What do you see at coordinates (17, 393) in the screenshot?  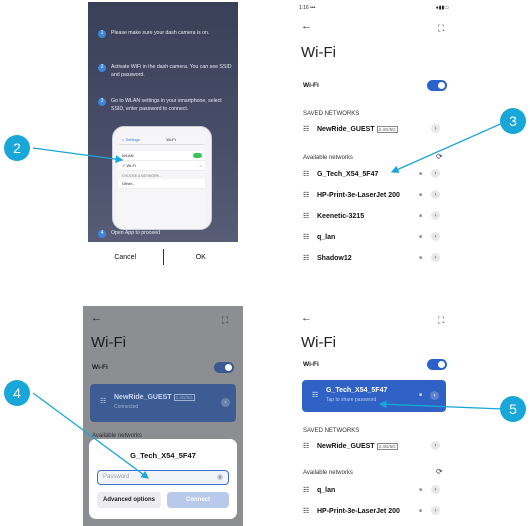 I see `callout-4: 4` at bounding box center [17, 393].